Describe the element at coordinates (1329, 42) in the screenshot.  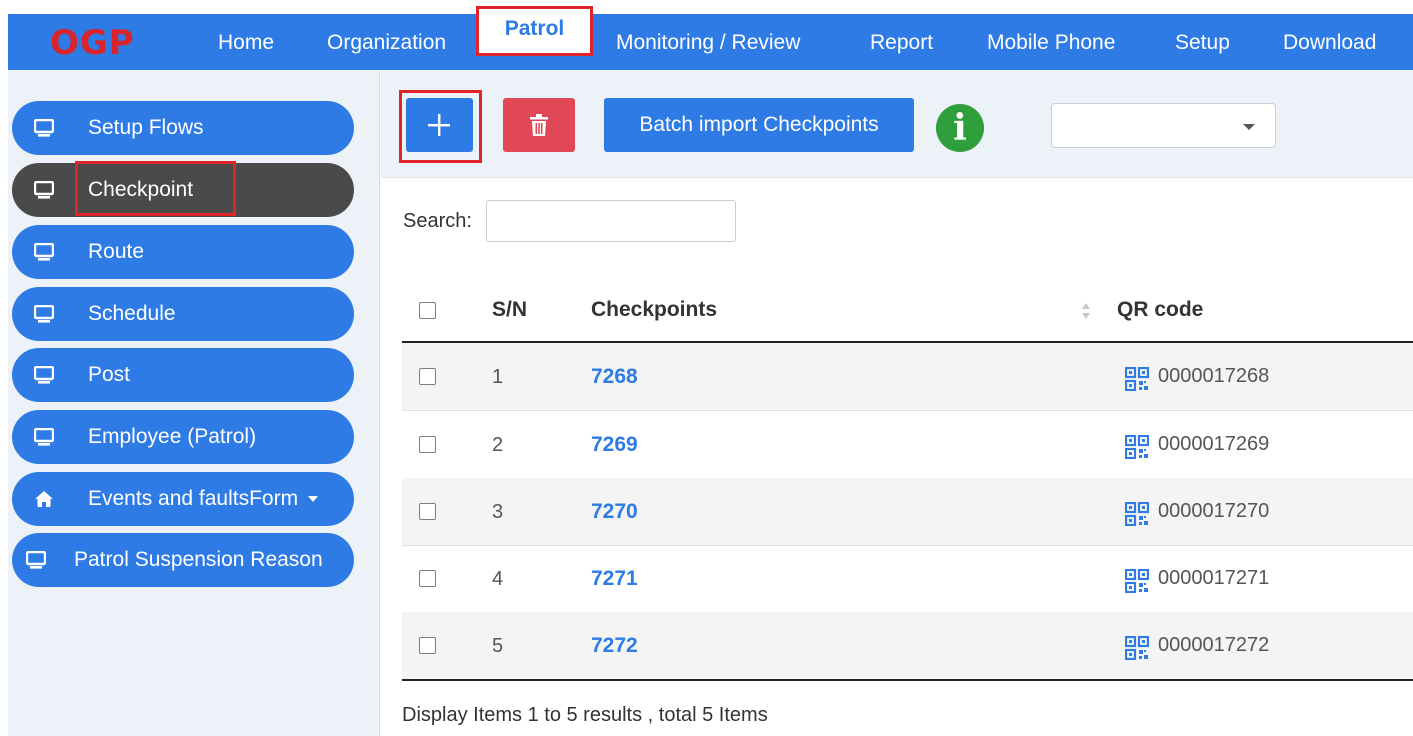
I see `nav-download: Download` at that location.